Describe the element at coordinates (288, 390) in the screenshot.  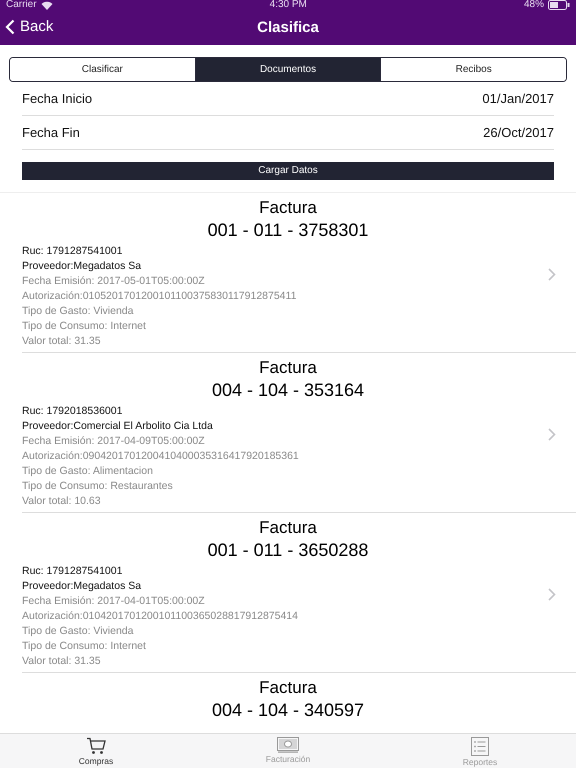
I see `invoice-number: 004 - 104 - 353164` at that location.